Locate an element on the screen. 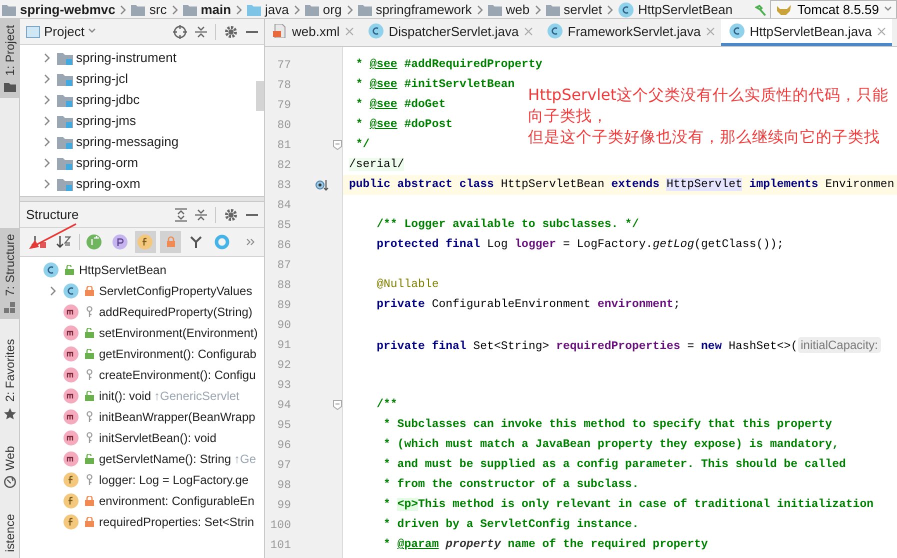 This screenshot has height=558, width=897. code-line: * @see #initServletBean is located at coordinates (434, 85).